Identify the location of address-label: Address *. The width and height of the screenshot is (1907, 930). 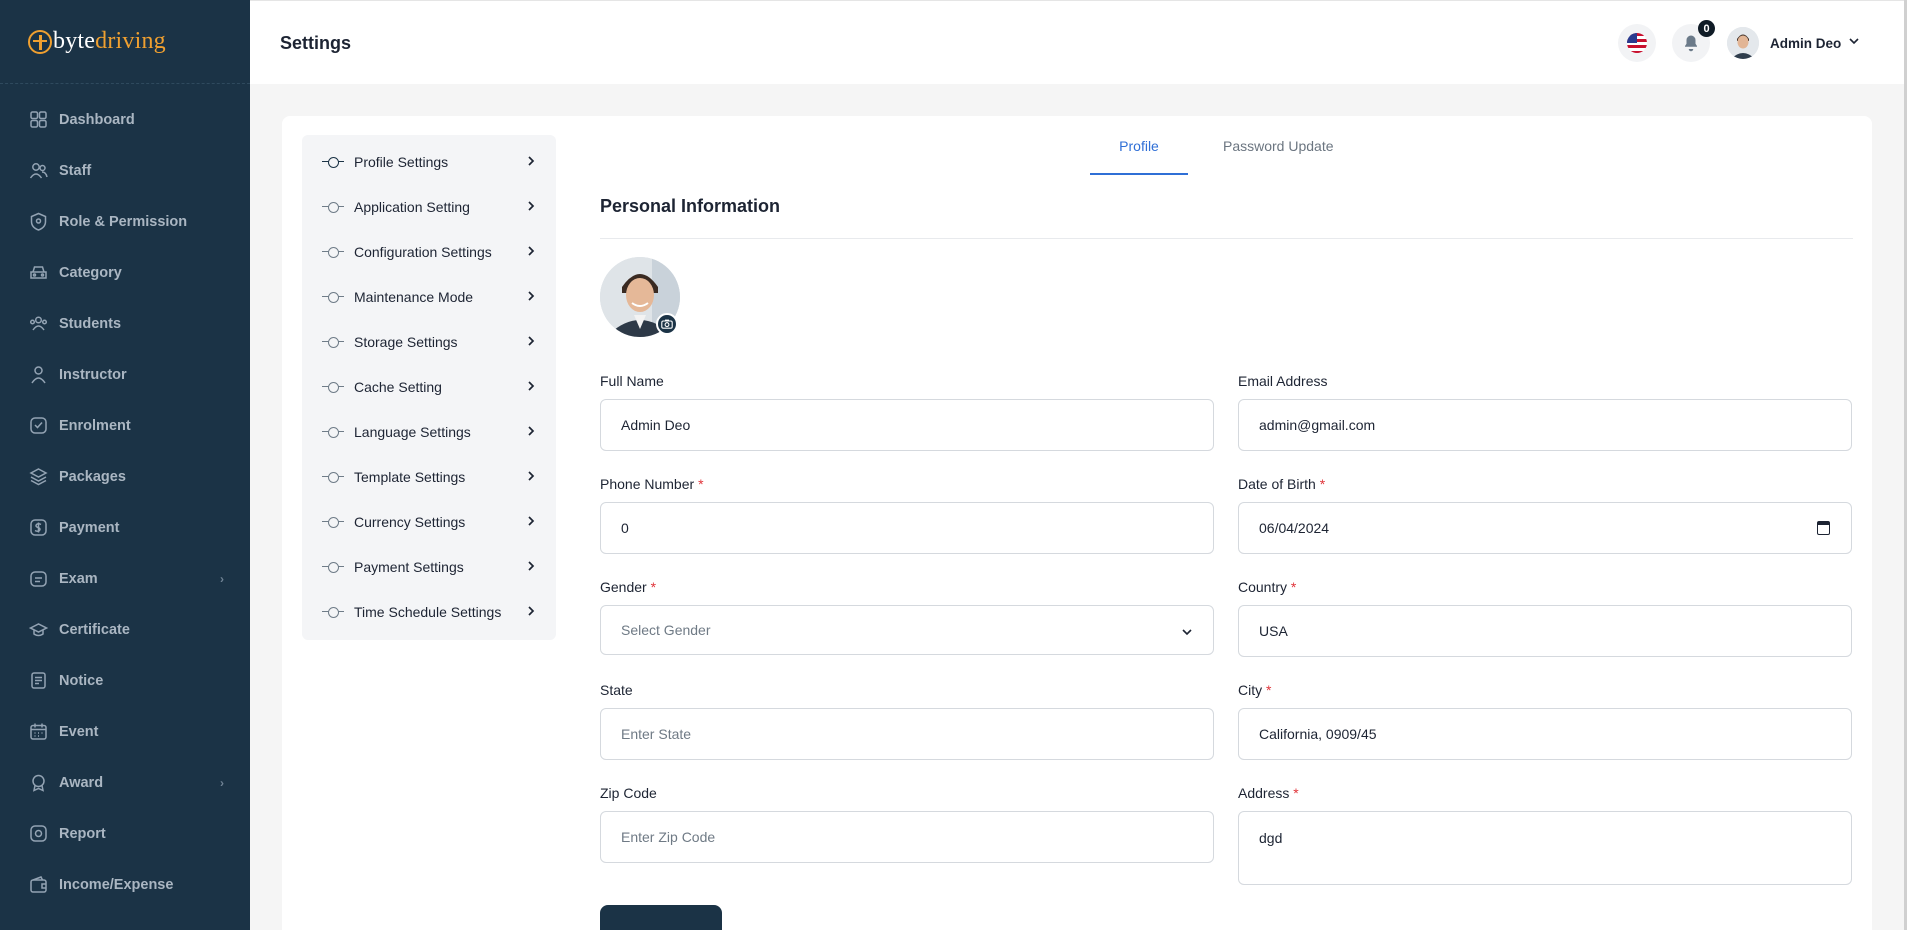
(1268, 793).